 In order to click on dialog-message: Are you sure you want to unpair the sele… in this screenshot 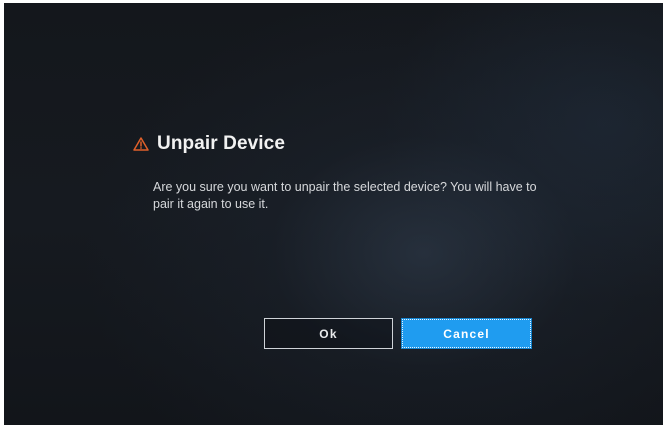, I will do `click(345, 195)`.